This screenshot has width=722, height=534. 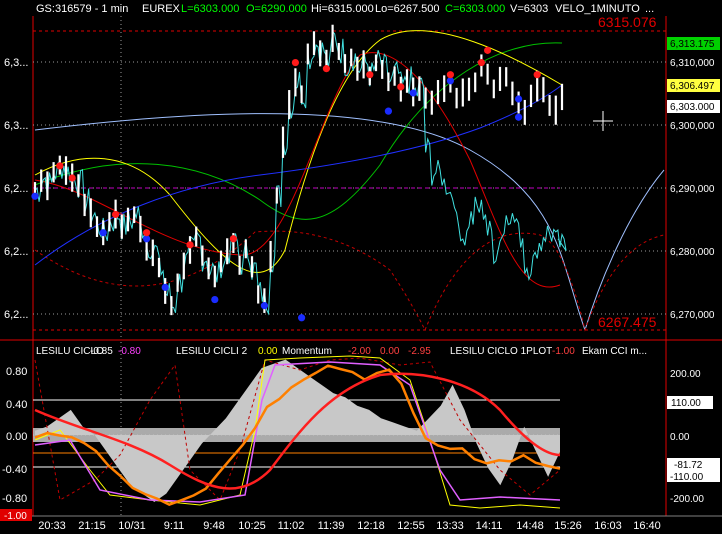 I want to click on x-axis-label: 14:48, so click(x=530, y=526).